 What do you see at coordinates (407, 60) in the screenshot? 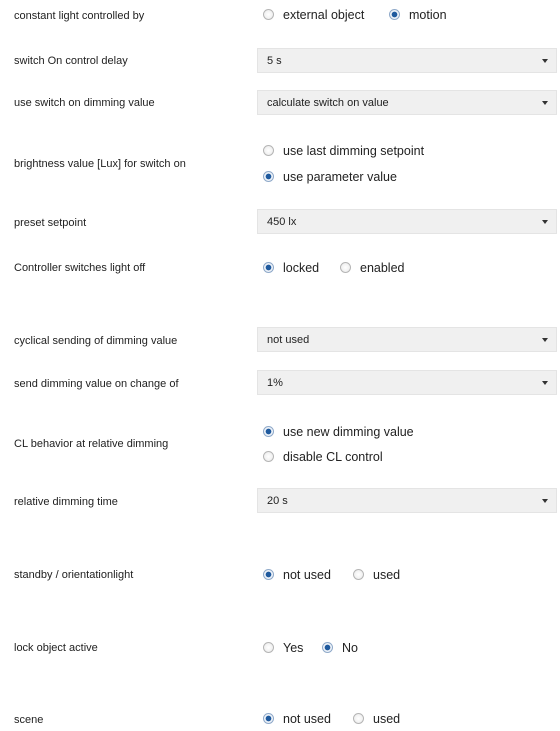
I see `switch-on-delay-dropdown: 5 s` at bounding box center [407, 60].